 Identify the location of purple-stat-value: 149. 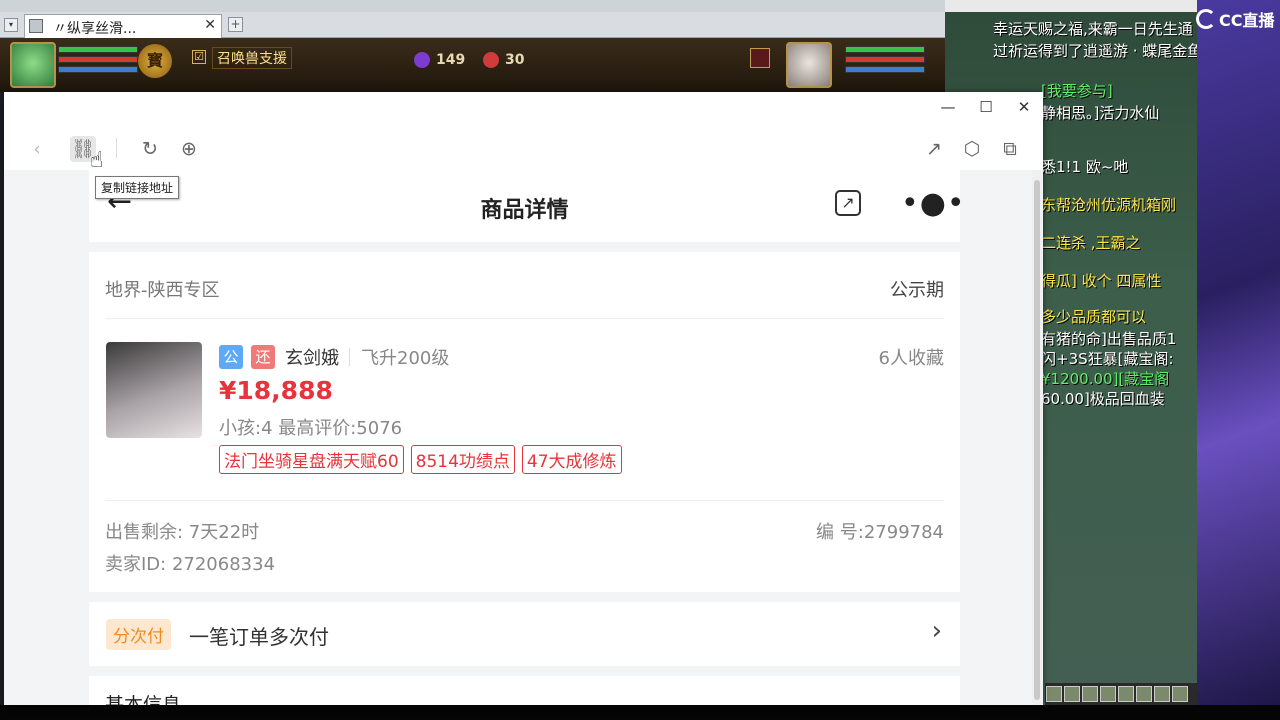
(451, 60).